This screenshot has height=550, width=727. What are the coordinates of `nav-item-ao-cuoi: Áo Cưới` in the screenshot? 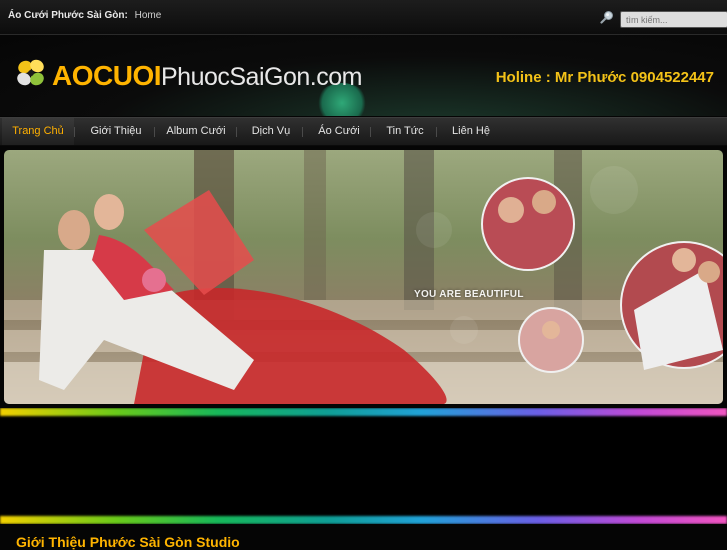 It's located at (339, 131).